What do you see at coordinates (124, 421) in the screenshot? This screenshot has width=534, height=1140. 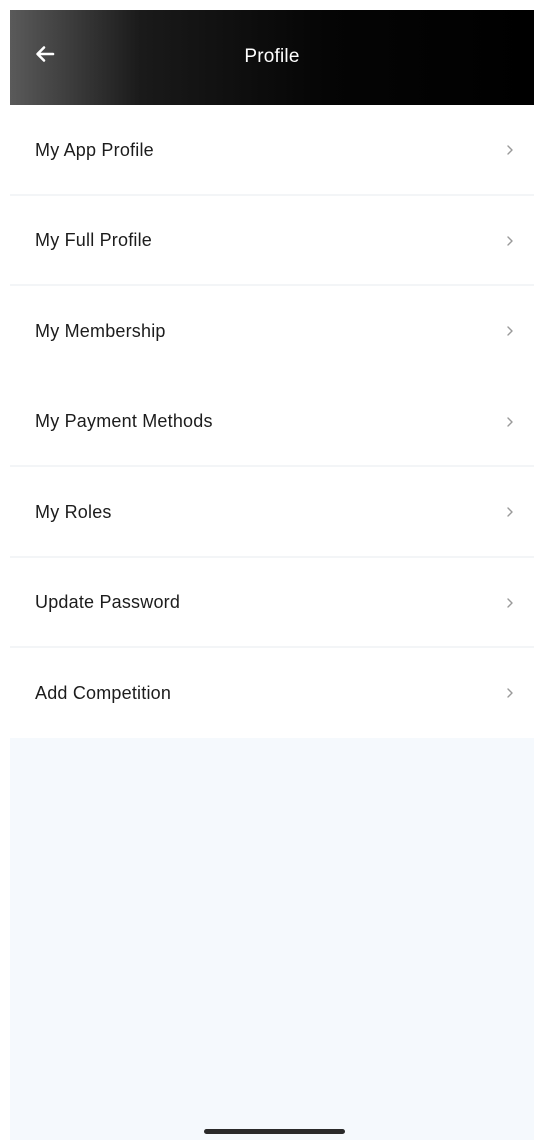 I see `menu-item-label: My Payment Methods` at bounding box center [124, 421].